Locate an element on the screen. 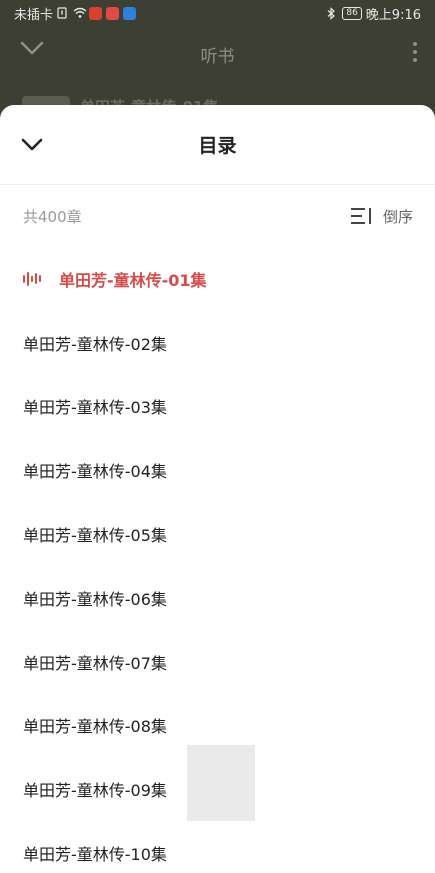  sort-toggle-button: 倒序 is located at coordinates (381, 216).